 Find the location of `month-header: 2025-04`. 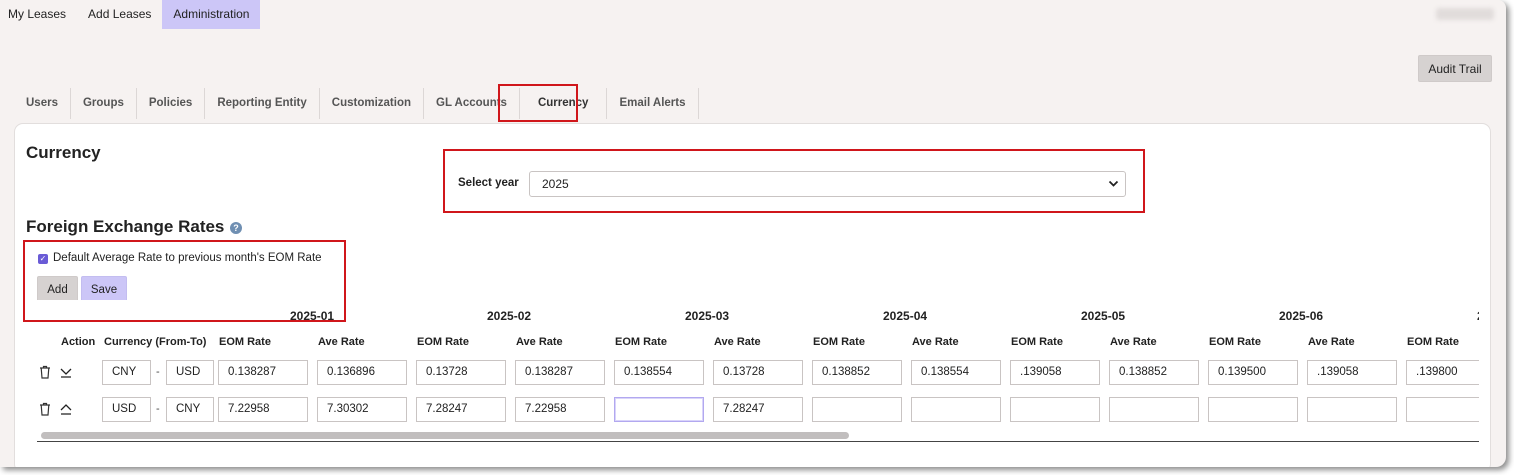

month-header: 2025-04 is located at coordinates (905, 316).